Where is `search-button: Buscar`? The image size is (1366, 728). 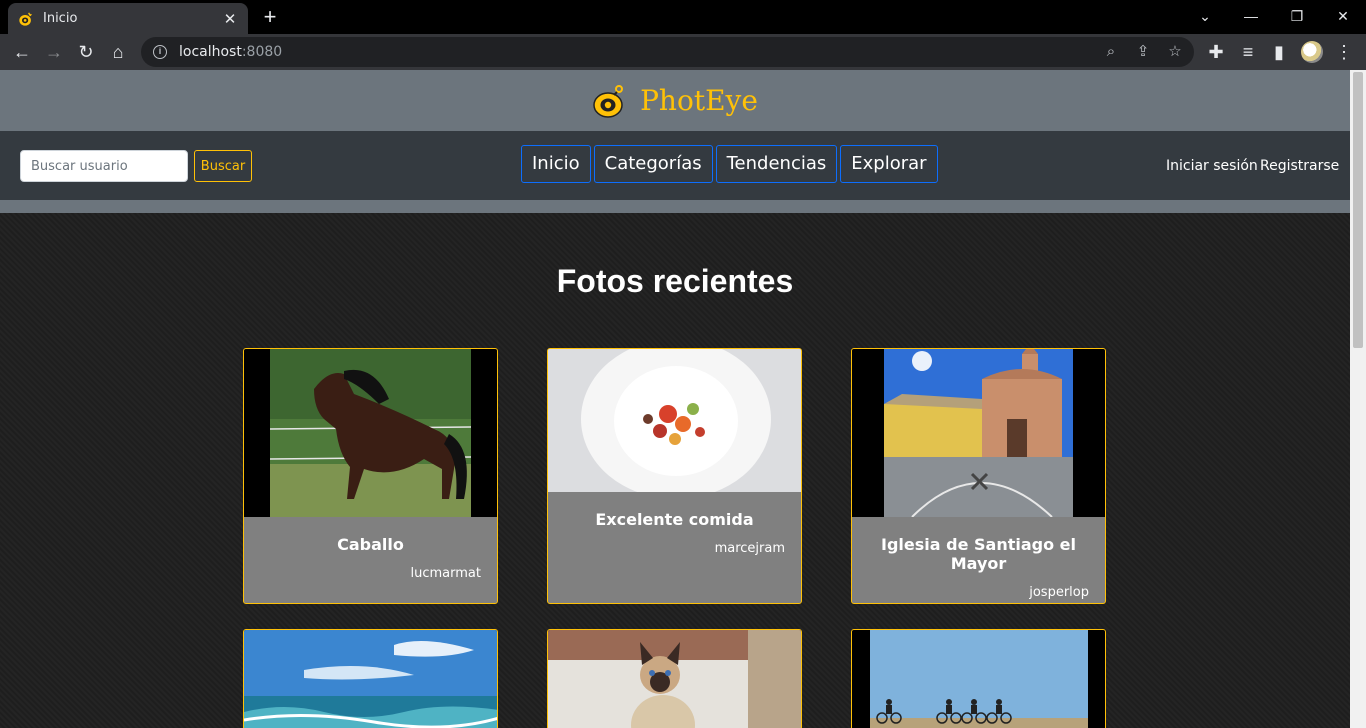 search-button: Buscar is located at coordinates (223, 166).